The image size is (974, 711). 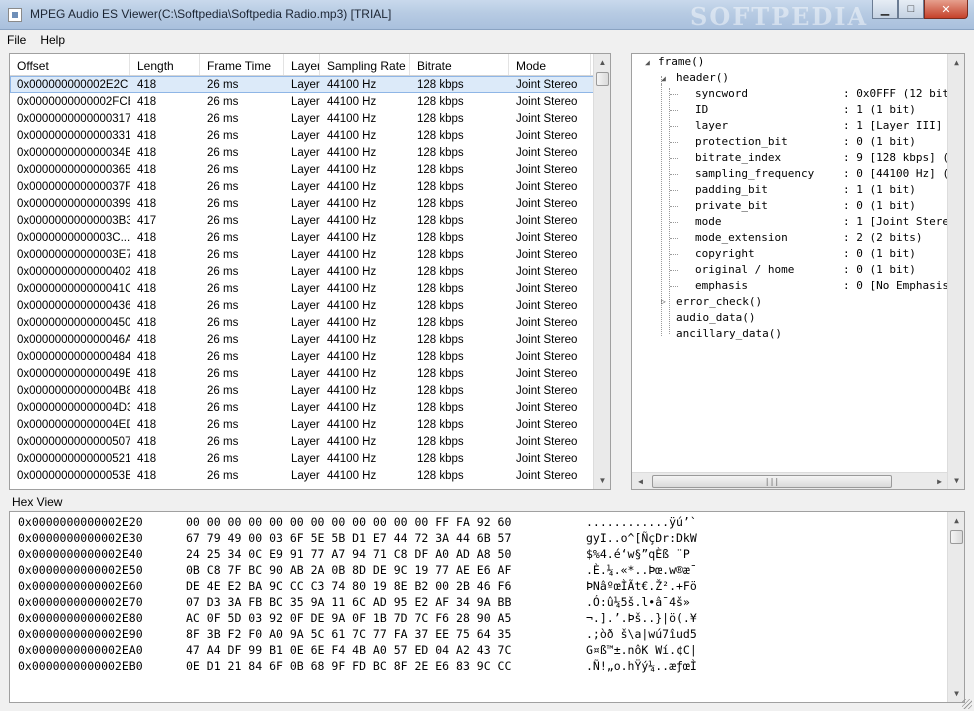 What do you see at coordinates (242, 64) in the screenshot?
I see `column-header-frame-time: Frame Time` at bounding box center [242, 64].